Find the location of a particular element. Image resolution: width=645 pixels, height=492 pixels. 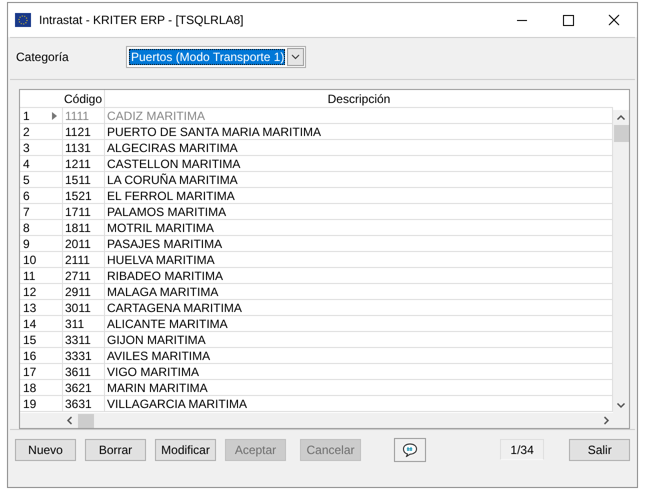

row-number: 3 is located at coordinates (26, 148).